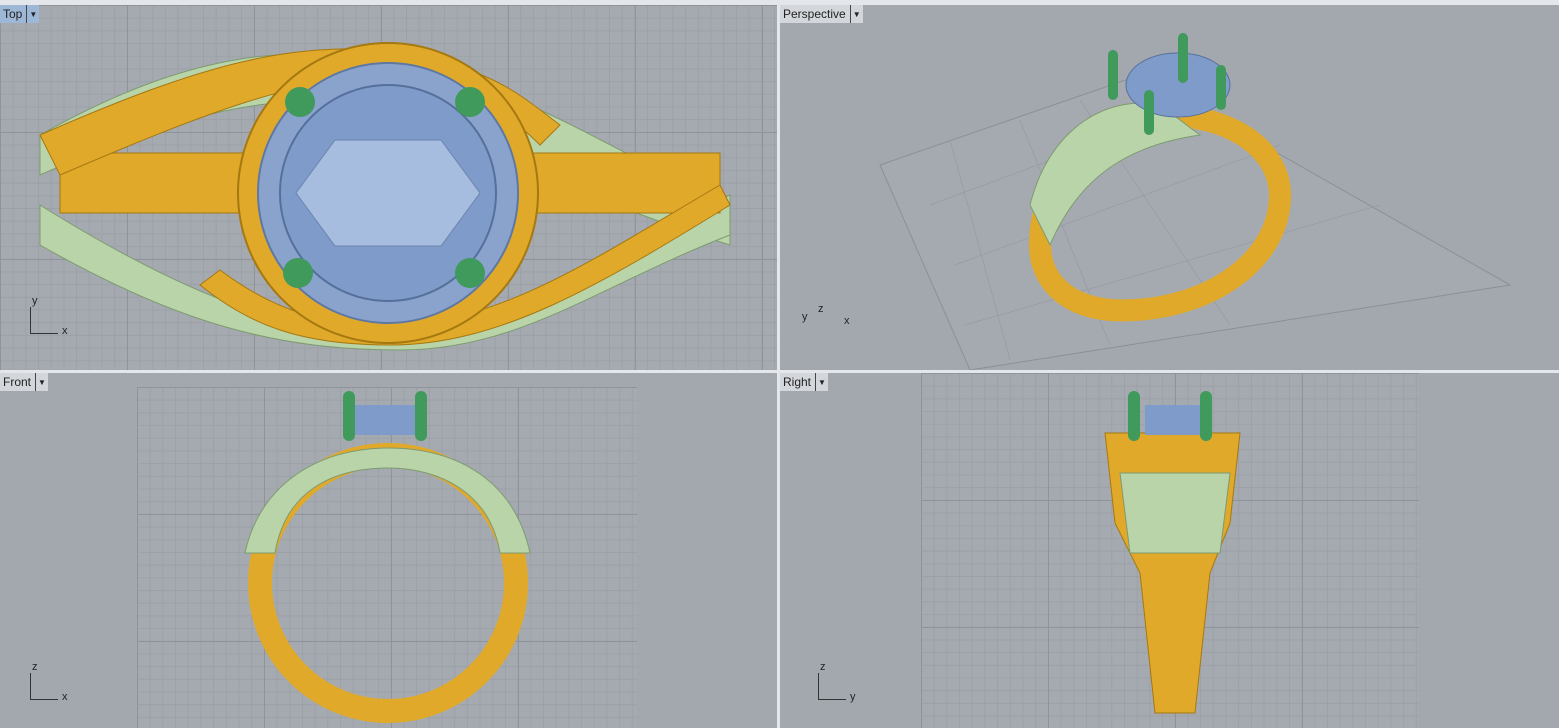  What do you see at coordinates (20, 14) in the screenshot?
I see `viewport-label-top: Top ▼` at bounding box center [20, 14].